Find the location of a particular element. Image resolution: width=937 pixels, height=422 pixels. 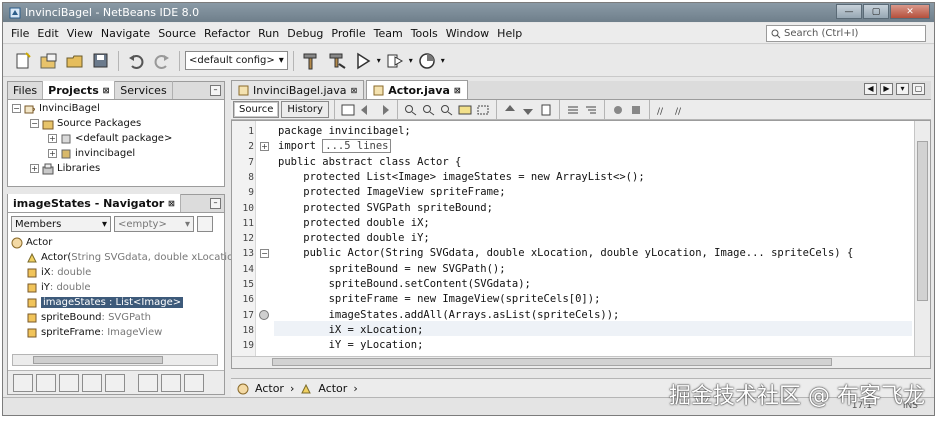

menu-run: Run is located at coordinates (268, 33).